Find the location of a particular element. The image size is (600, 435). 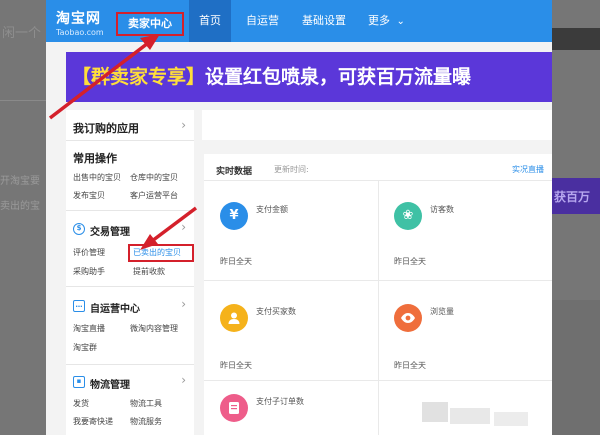

realtime-live-link: 实况直播 is located at coordinates (528, 169).